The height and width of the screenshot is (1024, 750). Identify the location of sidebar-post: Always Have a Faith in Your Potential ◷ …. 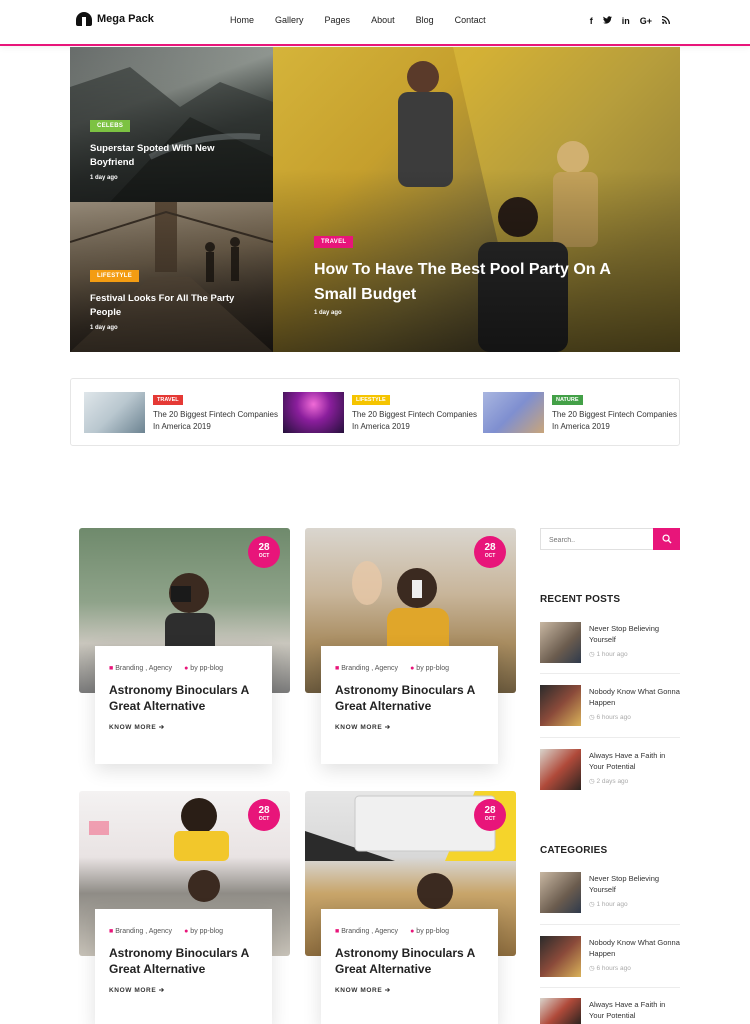
(610, 775).